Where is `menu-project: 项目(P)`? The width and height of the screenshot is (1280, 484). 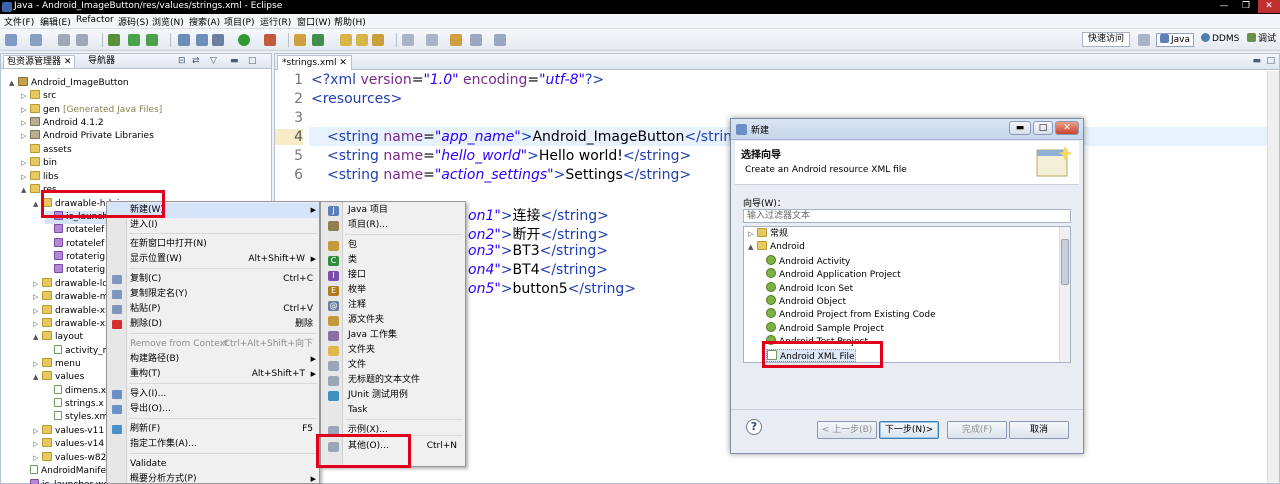 menu-project: 项目(P) is located at coordinates (239, 21).